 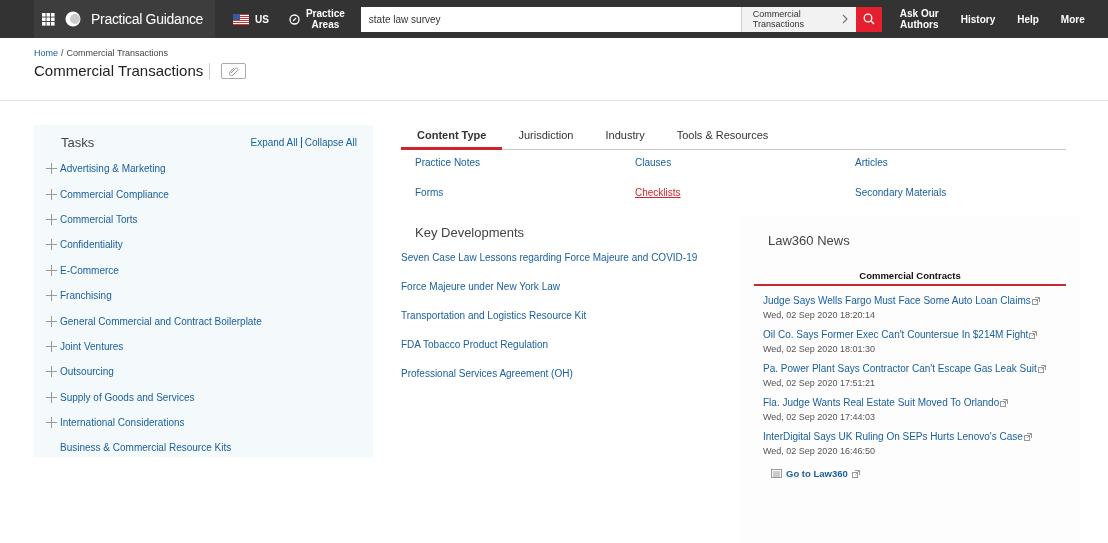 What do you see at coordinates (896, 334) in the screenshot?
I see `news-headline-link: Oil Co. Says Former Exec Can't Countersue In $214M Fight` at bounding box center [896, 334].